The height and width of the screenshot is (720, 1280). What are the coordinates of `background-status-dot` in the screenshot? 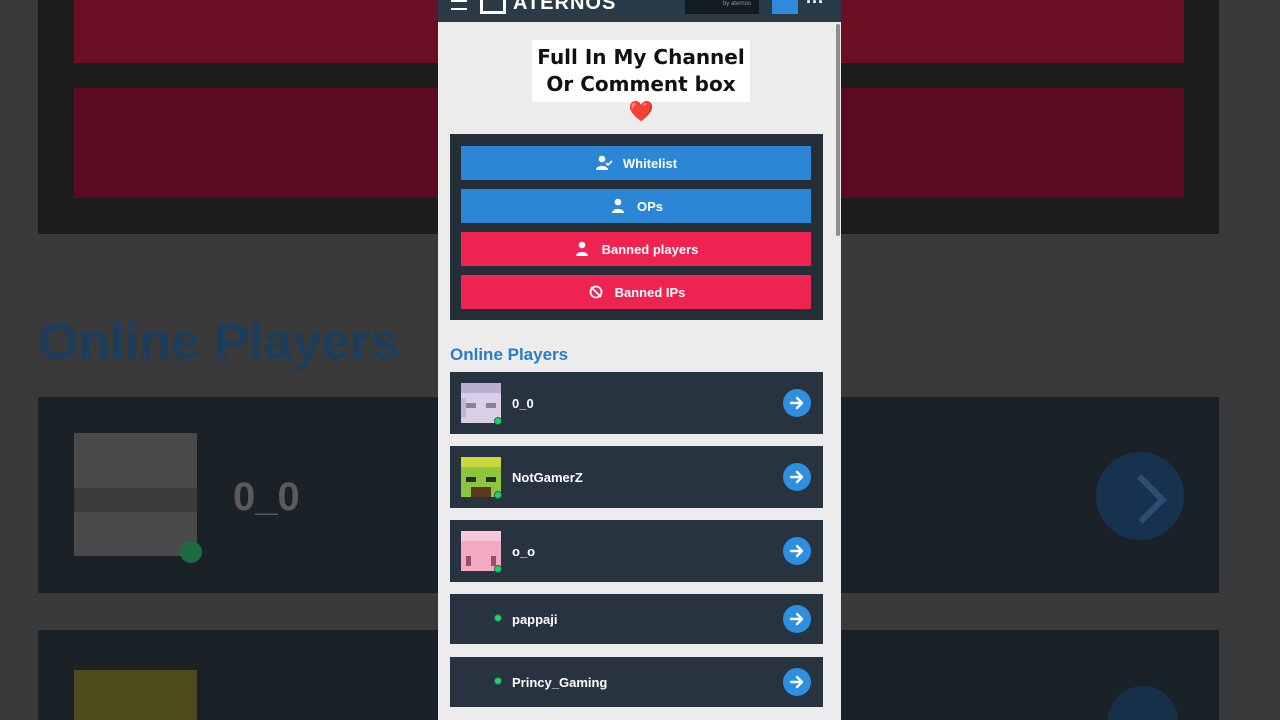 It's located at (191, 552).